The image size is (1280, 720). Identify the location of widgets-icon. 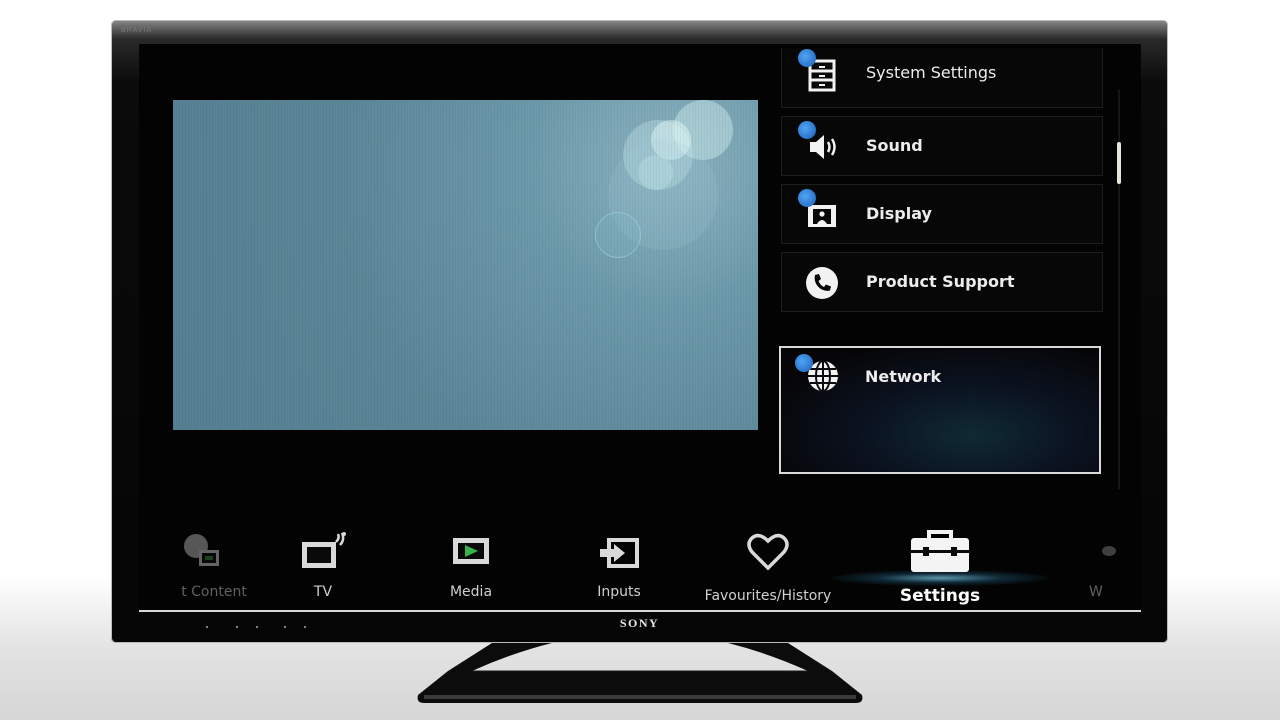
(1109, 551).